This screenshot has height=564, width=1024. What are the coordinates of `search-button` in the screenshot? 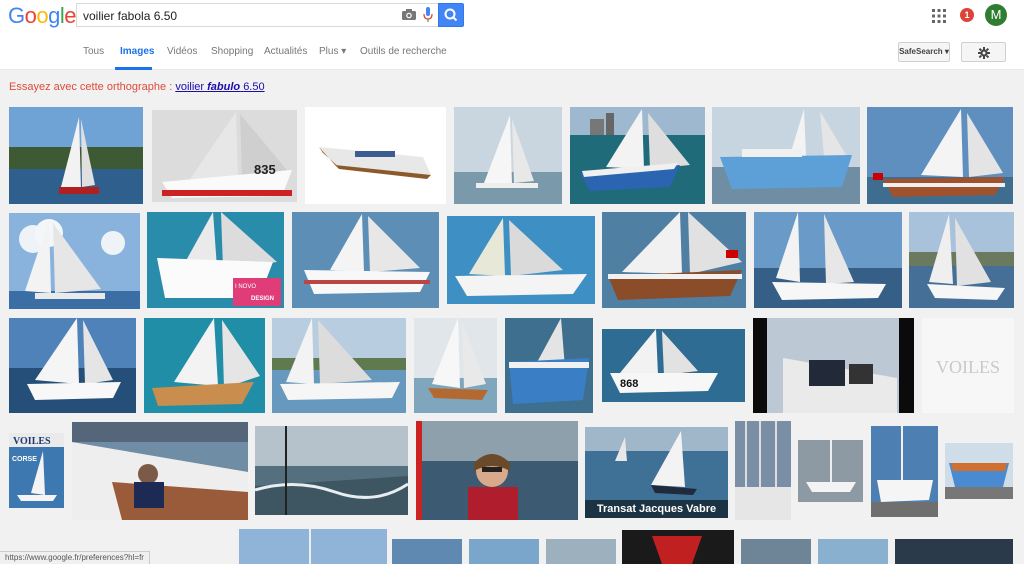 It's located at (451, 15).